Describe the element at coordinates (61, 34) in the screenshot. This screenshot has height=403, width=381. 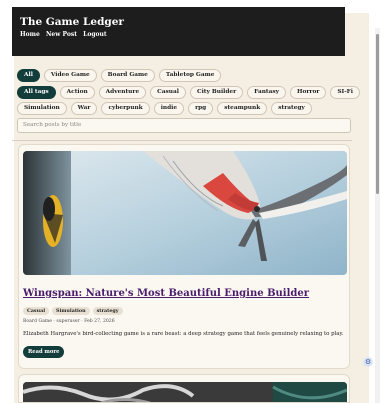
I see `nav-new-post-link: New Post` at that location.